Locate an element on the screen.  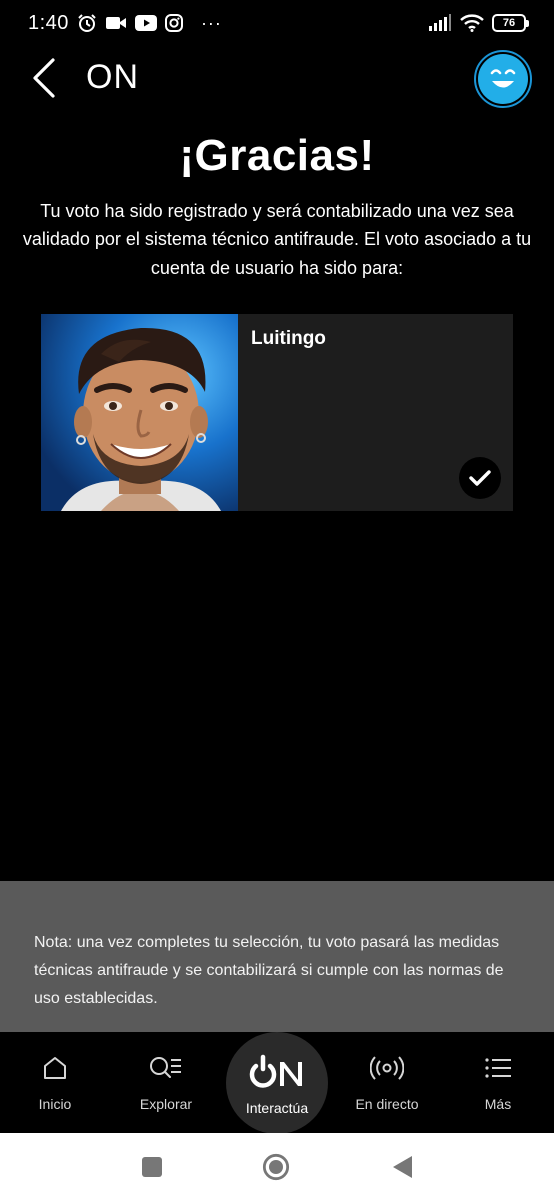
nav-label-en-directo: En directo is located at coordinates (387, 1104).